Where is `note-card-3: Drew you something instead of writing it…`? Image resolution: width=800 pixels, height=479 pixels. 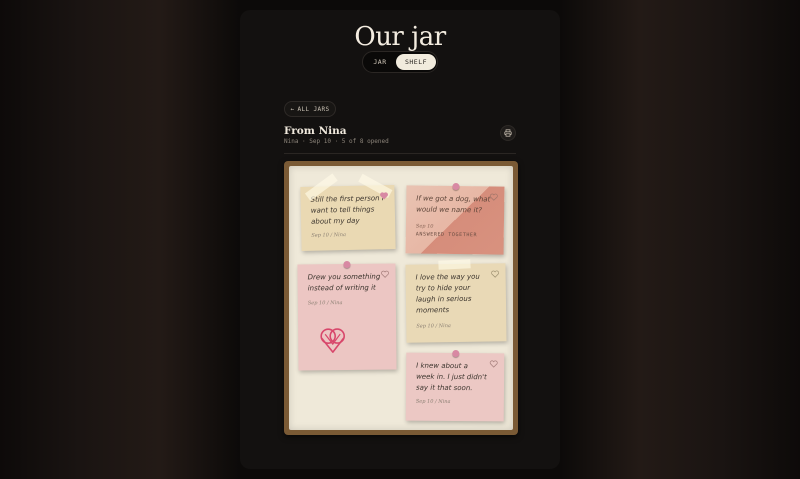 note-card-3: Drew you something instead of writing it… is located at coordinates (347, 315).